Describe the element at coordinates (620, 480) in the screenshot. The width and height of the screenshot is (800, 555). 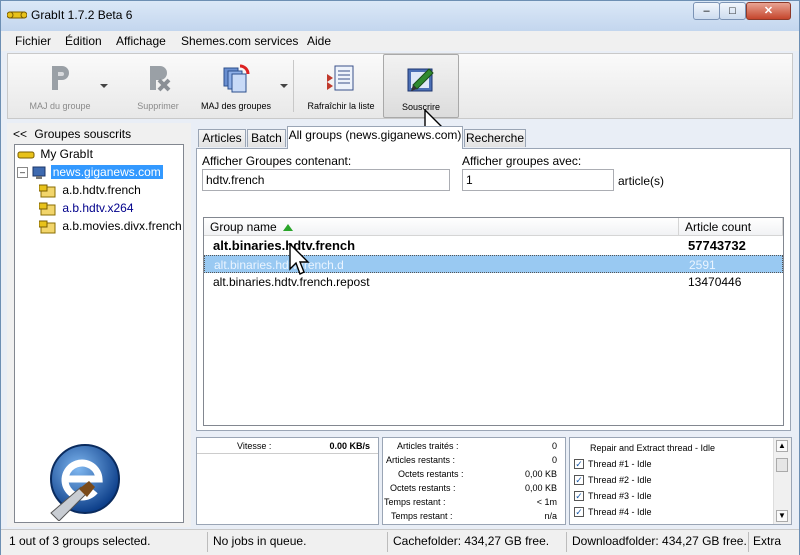
I see `thread-status: Thread #2 - Idle` at that location.